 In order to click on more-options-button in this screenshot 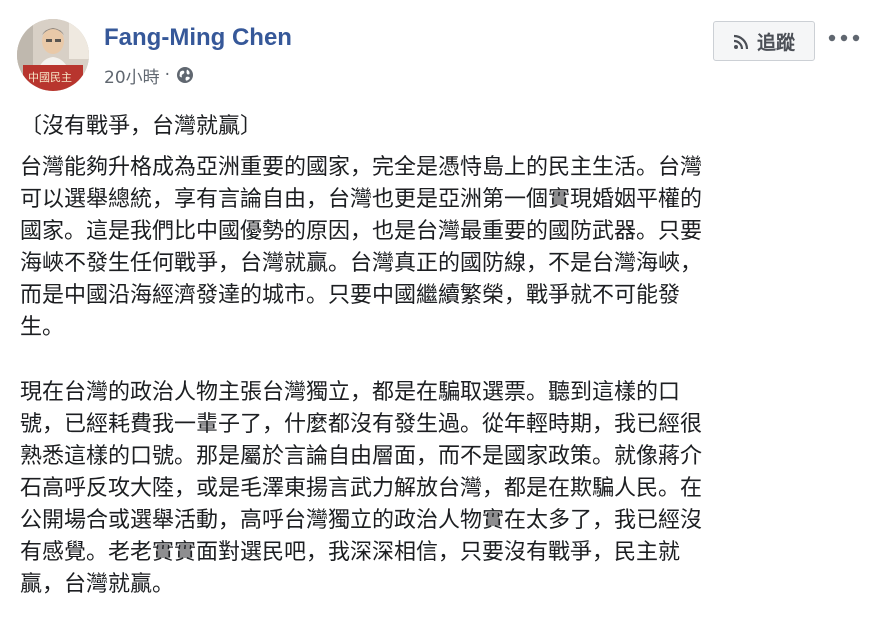, I will do `click(844, 38)`.